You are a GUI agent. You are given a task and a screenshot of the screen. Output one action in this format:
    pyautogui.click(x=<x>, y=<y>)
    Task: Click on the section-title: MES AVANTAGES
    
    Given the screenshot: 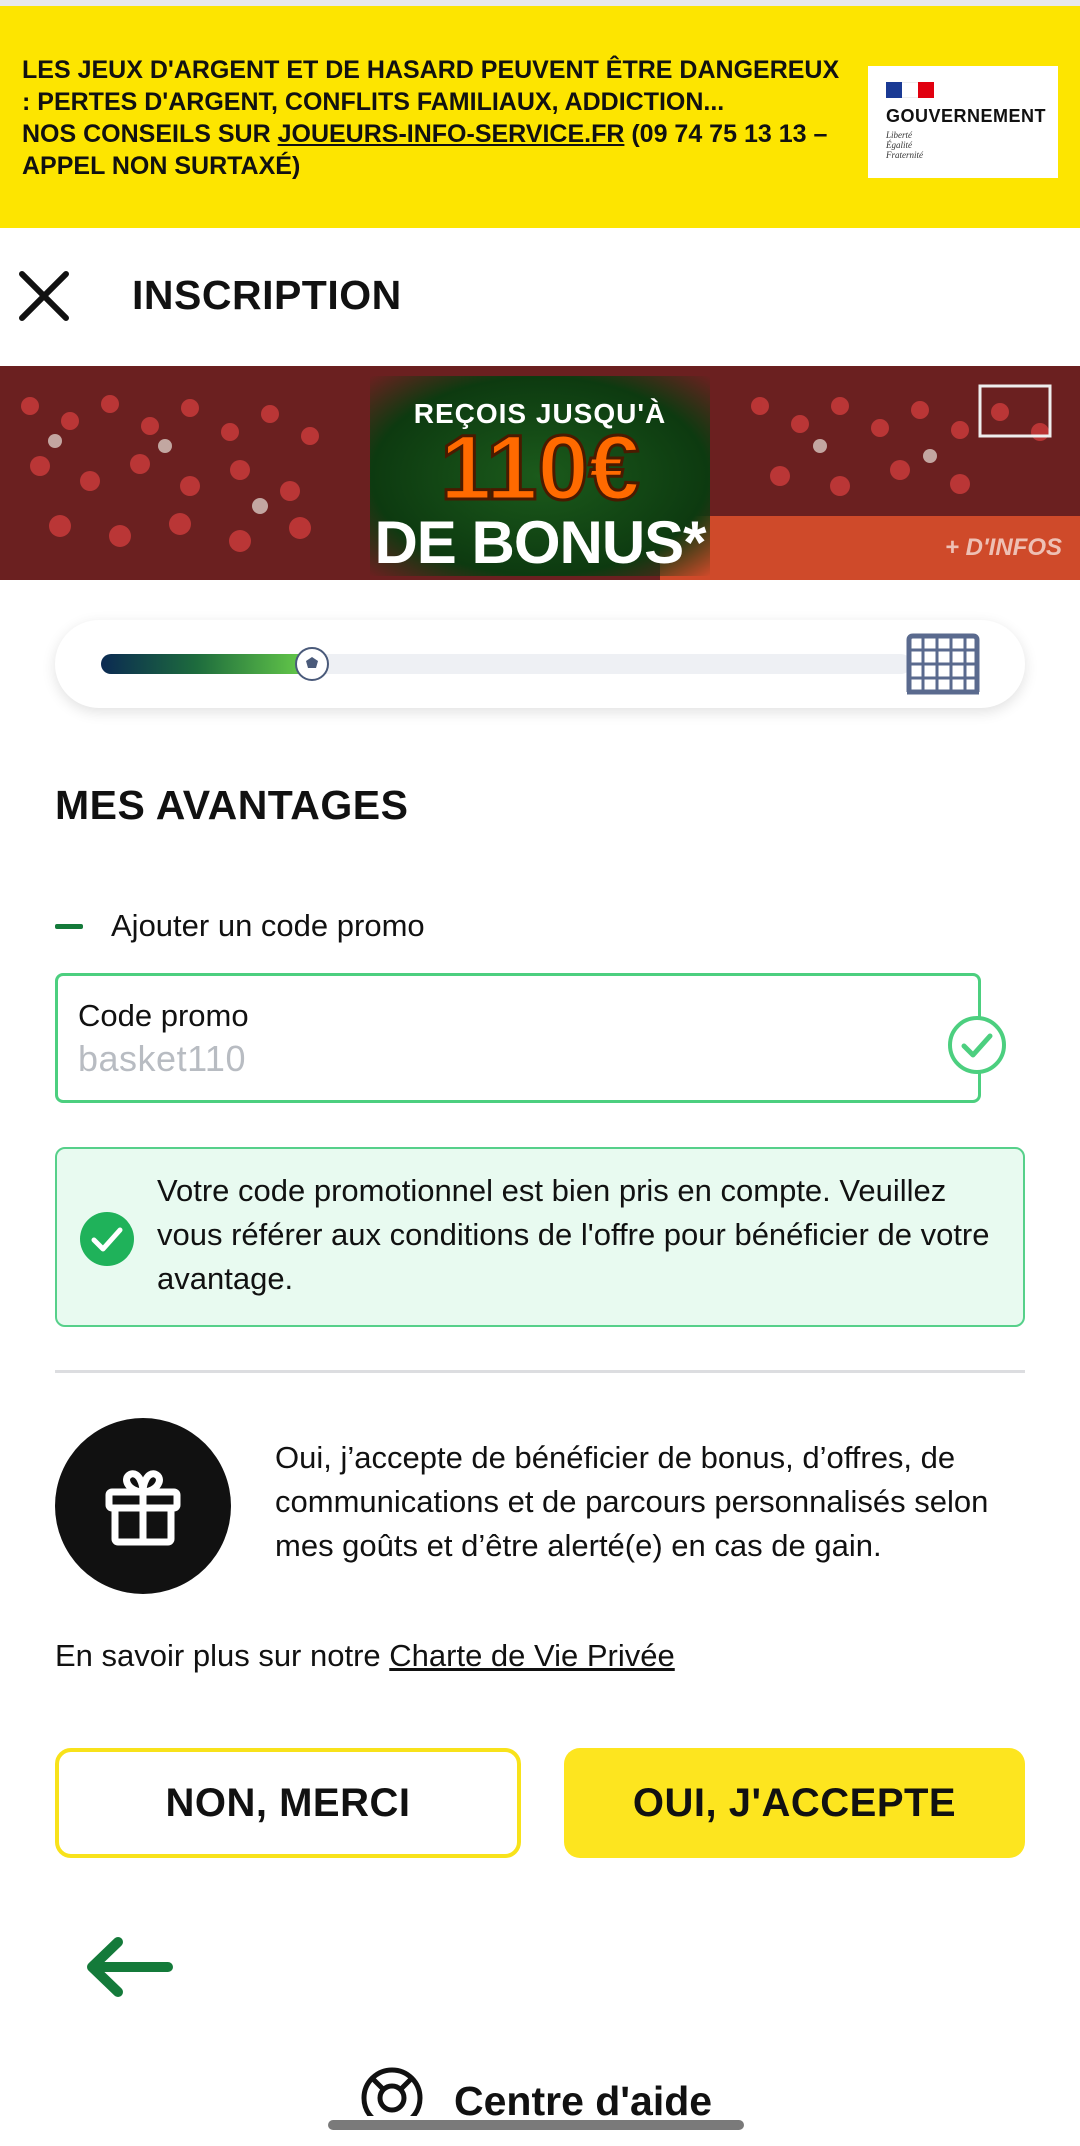 What is the action you would take?
    pyautogui.click(x=232, y=805)
    